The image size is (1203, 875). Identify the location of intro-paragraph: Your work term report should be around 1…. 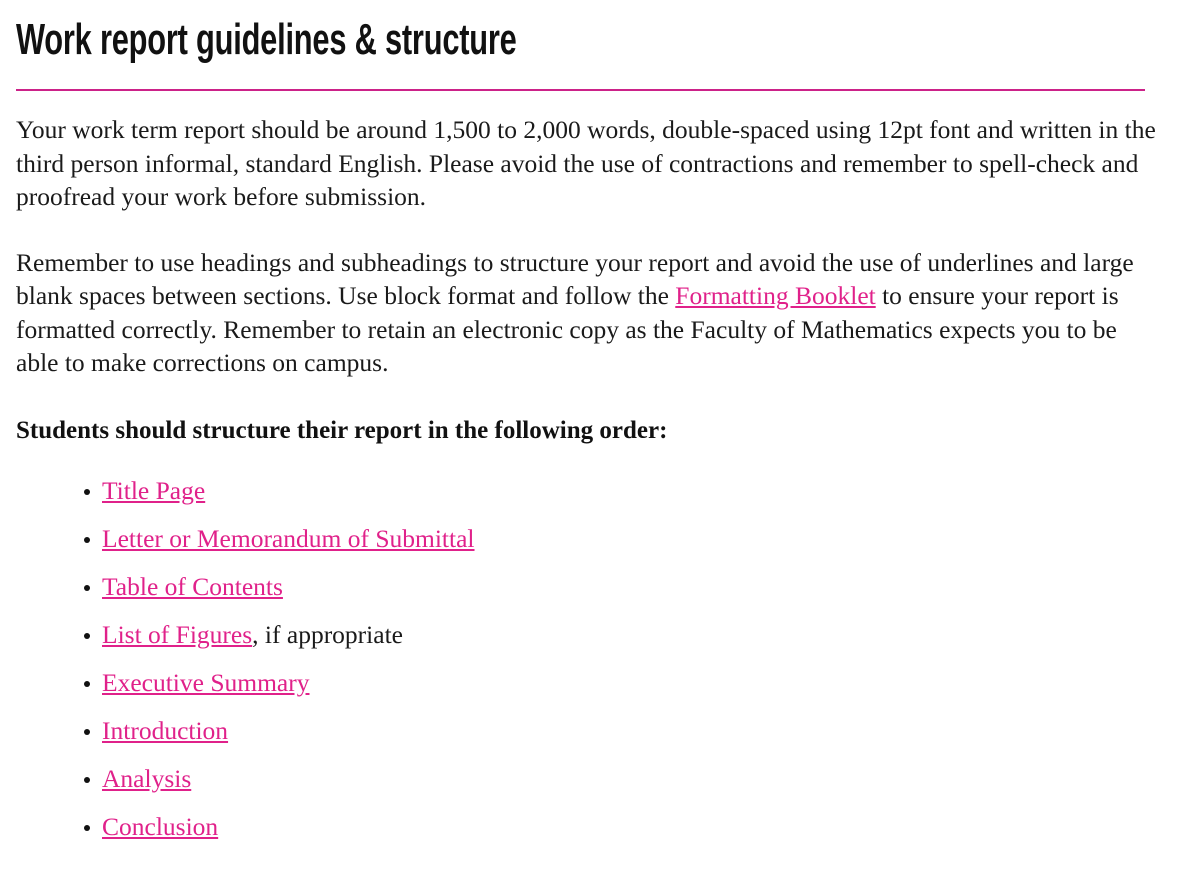
(586, 163).